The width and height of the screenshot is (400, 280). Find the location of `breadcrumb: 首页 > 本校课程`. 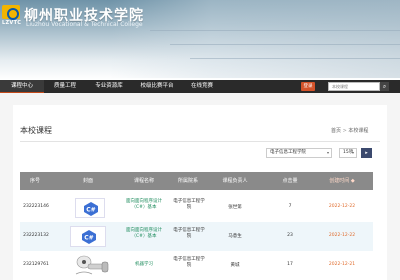

breadcrumb: 首页 > 本校课程 is located at coordinates (350, 131).